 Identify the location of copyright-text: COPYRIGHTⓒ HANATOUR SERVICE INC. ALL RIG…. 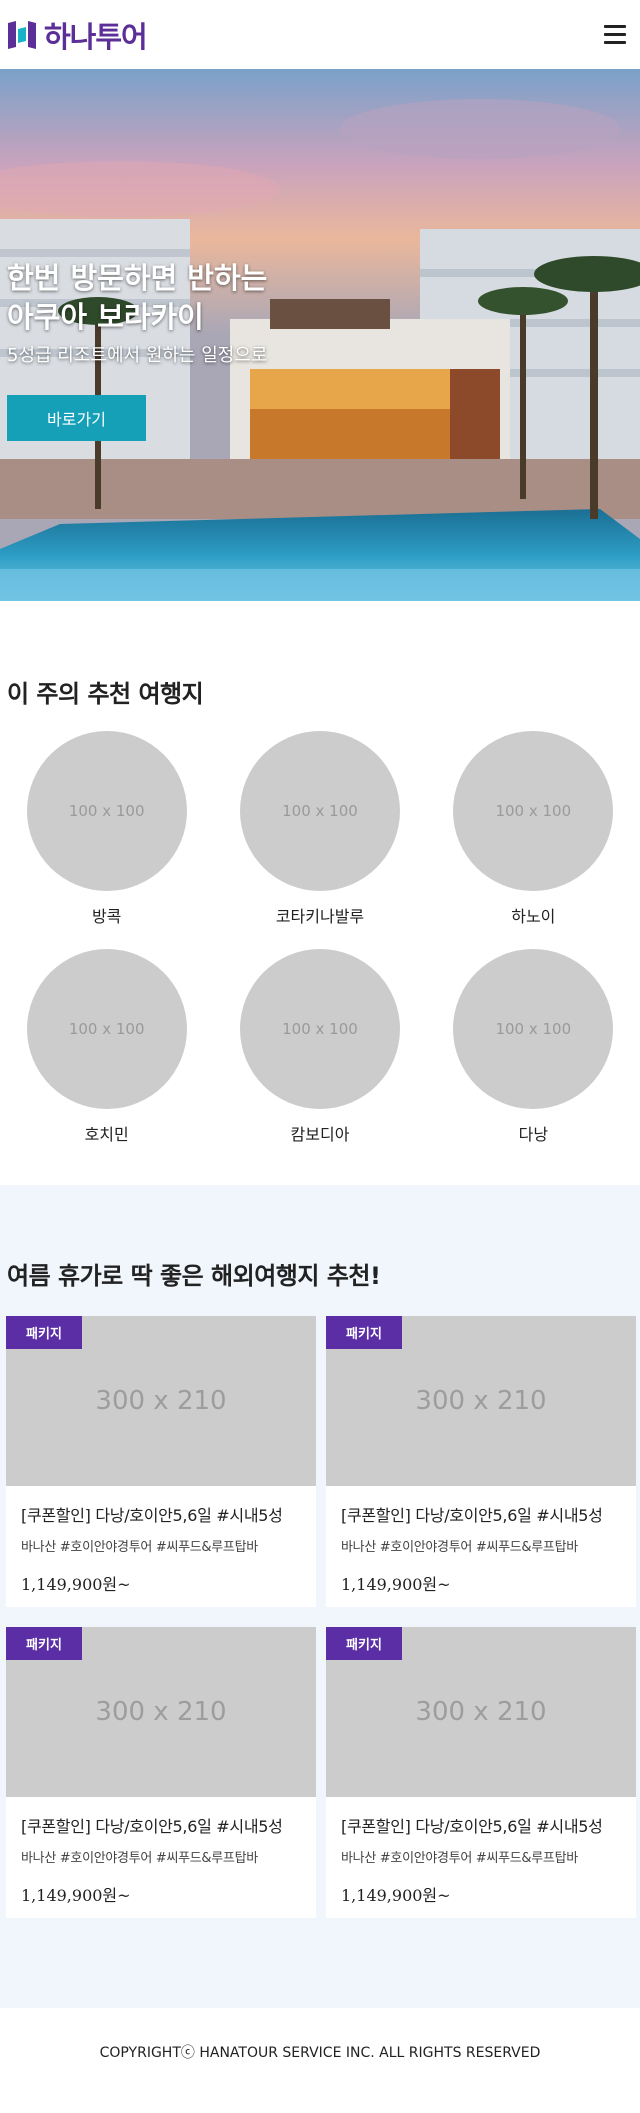
(320, 2052).